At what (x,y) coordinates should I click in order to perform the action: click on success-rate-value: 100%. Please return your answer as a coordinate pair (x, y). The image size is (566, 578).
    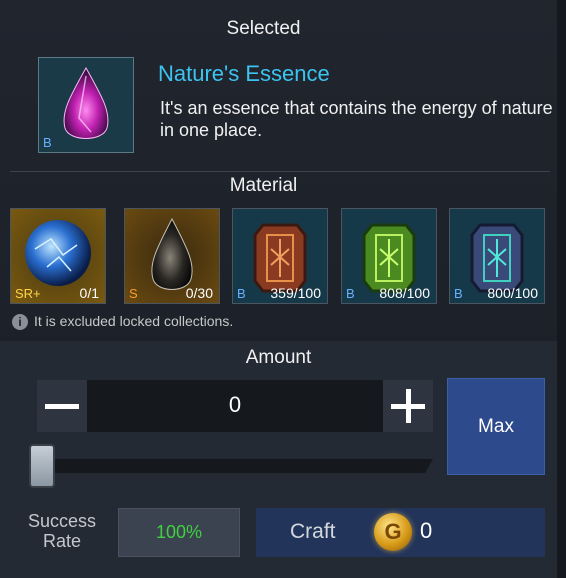
    Looking at the image, I should click on (179, 532).